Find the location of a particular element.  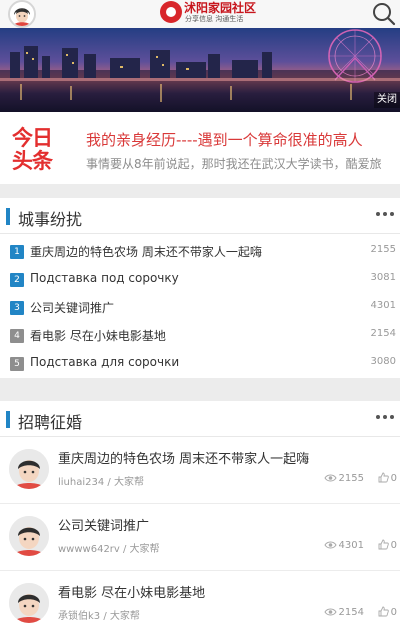

post-title: 公司关键词推广 is located at coordinates (104, 526).